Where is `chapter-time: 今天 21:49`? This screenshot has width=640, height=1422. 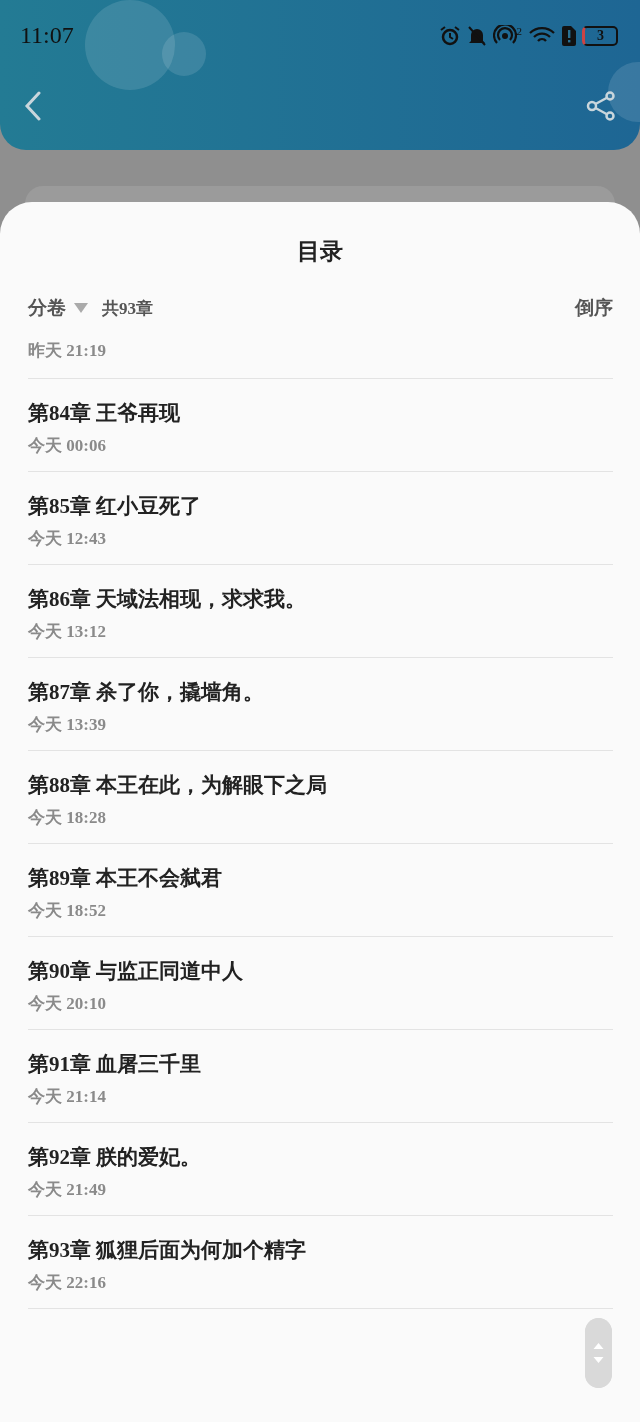
chapter-time: 今天 21:49 is located at coordinates (67, 1190).